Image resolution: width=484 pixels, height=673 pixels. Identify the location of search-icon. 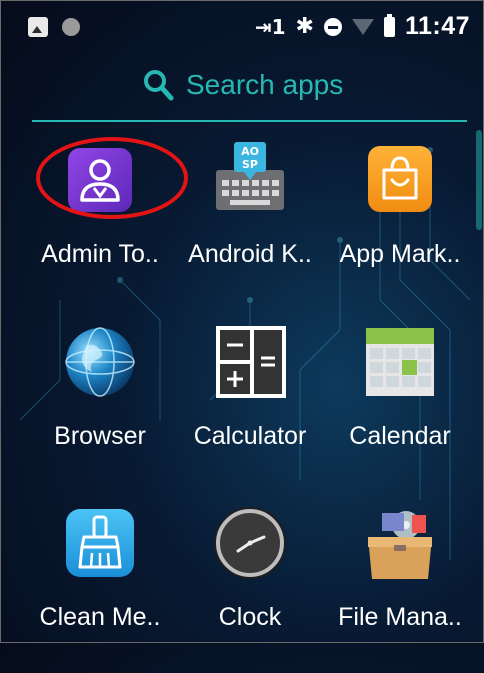
(159, 85).